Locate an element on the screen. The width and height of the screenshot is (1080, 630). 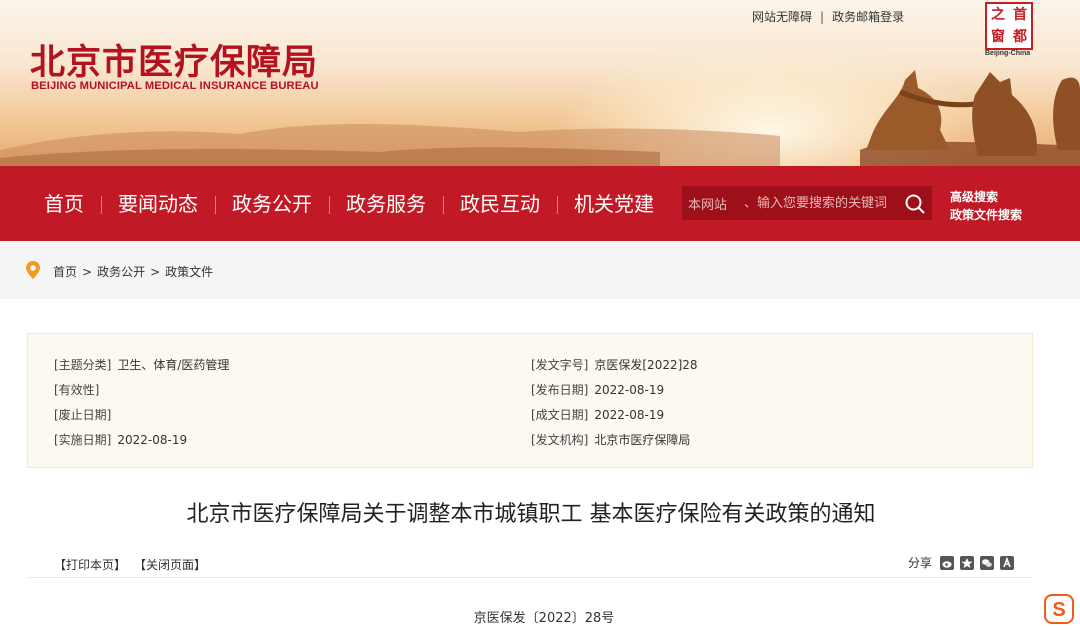
meta-publish-date: [发布日期] 2022-08-19 is located at coordinates (597, 389).